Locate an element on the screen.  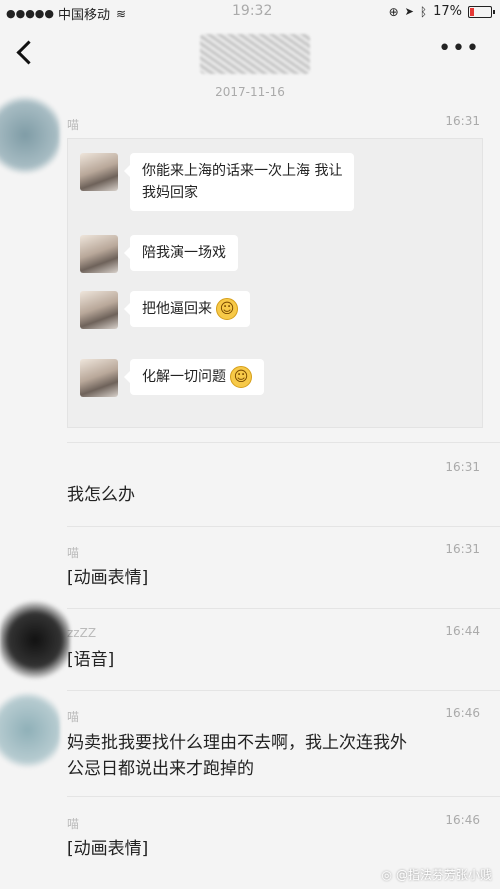
clock: 19:32 is located at coordinates (252, 11).